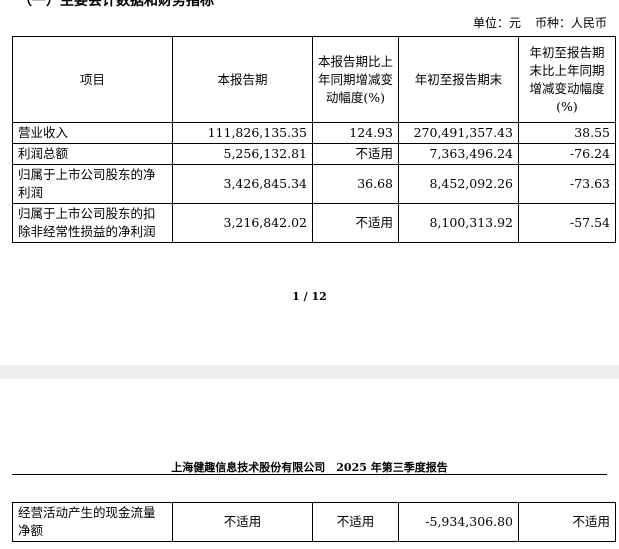 This screenshot has width=619, height=549. What do you see at coordinates (242, 522) in the screenshot?
I see `row-current: 不适用` at bounding box center [242, 522].